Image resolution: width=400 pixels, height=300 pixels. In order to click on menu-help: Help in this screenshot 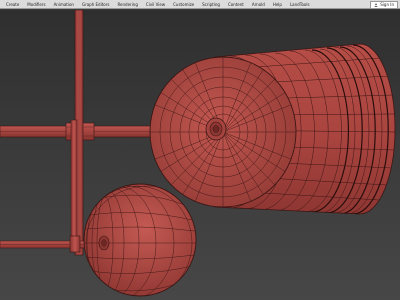, I will do `click(277, 4)`.